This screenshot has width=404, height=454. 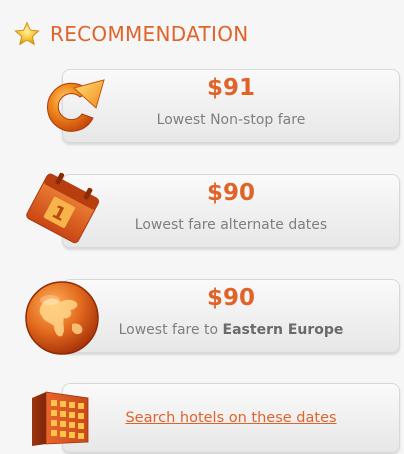 What do you see at coordinates (231, 120) in the screenshot?
I see `nonstop-fare-label: Lowest Non-stop fare` at bounding box center [231, 120].